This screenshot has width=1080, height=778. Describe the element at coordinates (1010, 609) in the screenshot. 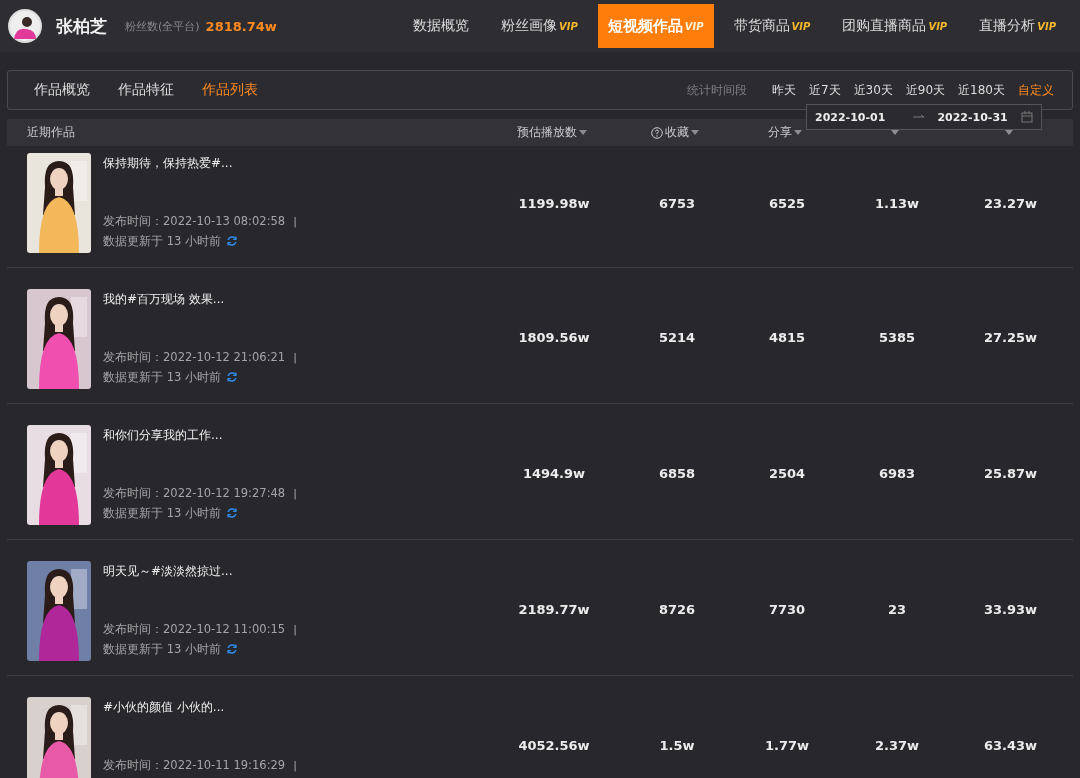

I see `table-cell: 33.93w` at that location.